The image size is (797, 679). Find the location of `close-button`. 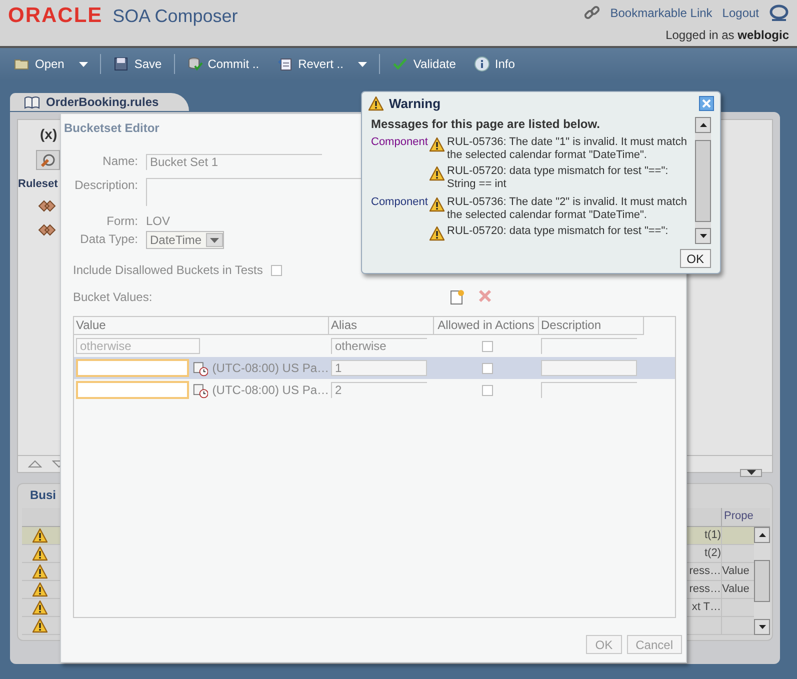

close-button is located at coordinates (706, 103).